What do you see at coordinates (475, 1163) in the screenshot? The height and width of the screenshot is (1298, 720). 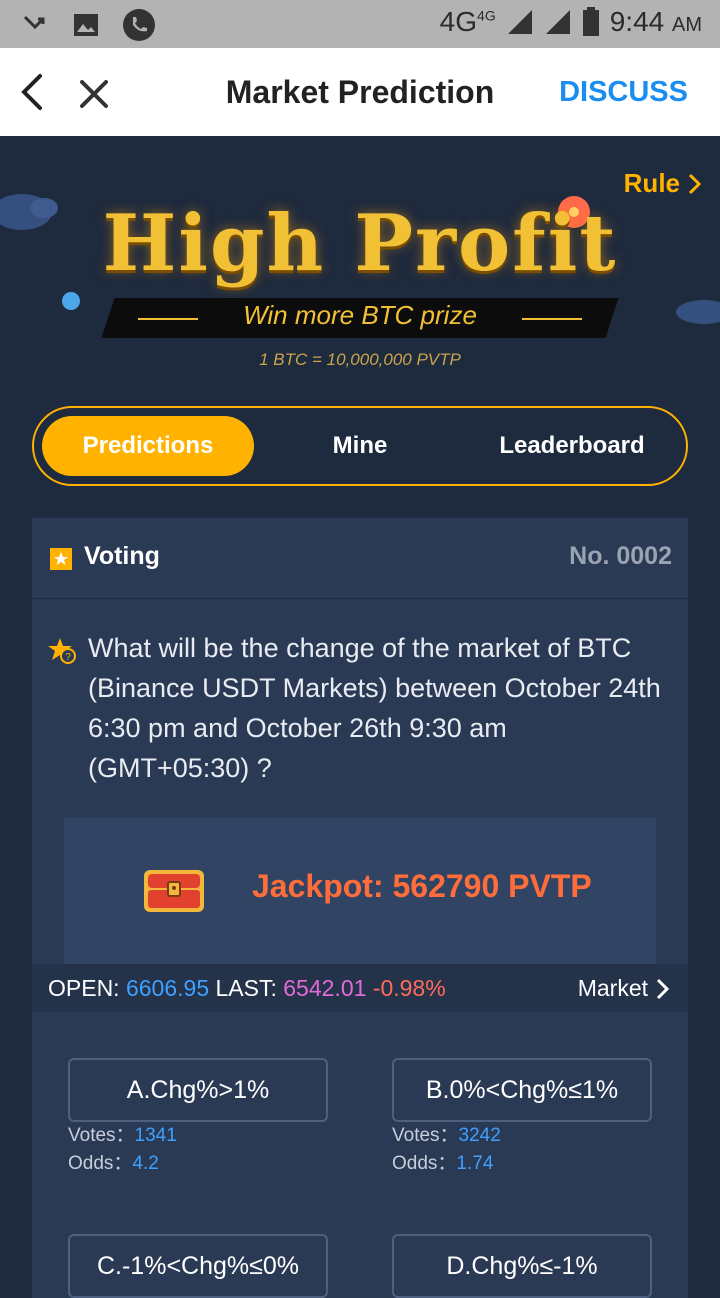 I see `odds-value: 1.74` at bounding box center [475, 1163].